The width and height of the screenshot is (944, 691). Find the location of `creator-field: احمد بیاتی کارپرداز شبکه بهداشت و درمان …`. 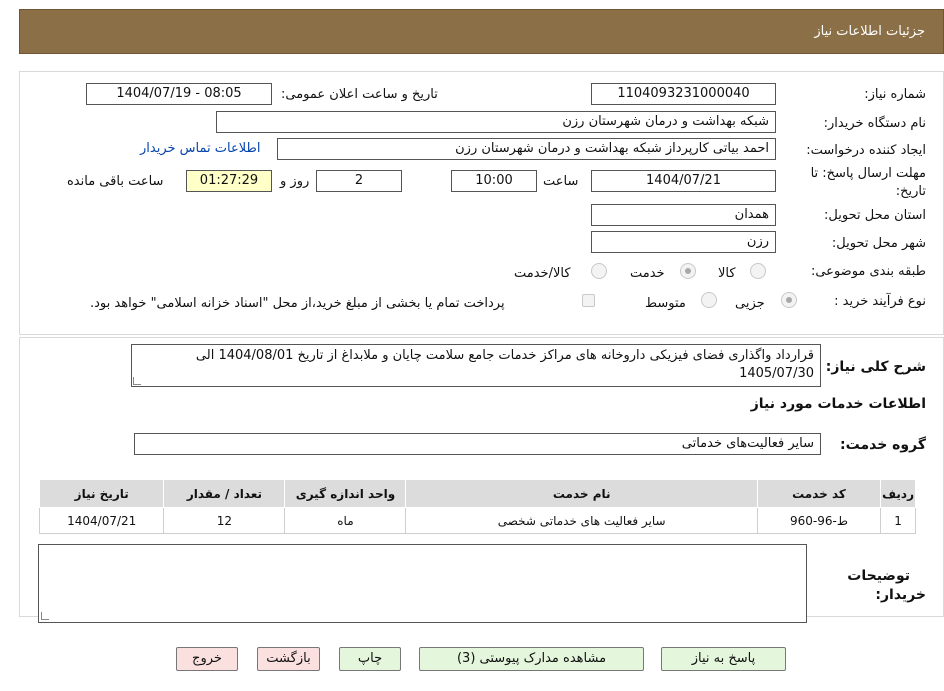

creator-field: احمد بیاتی کارپرداز شبکه بهداشت و درمان … is located at coordinates (526, 149).